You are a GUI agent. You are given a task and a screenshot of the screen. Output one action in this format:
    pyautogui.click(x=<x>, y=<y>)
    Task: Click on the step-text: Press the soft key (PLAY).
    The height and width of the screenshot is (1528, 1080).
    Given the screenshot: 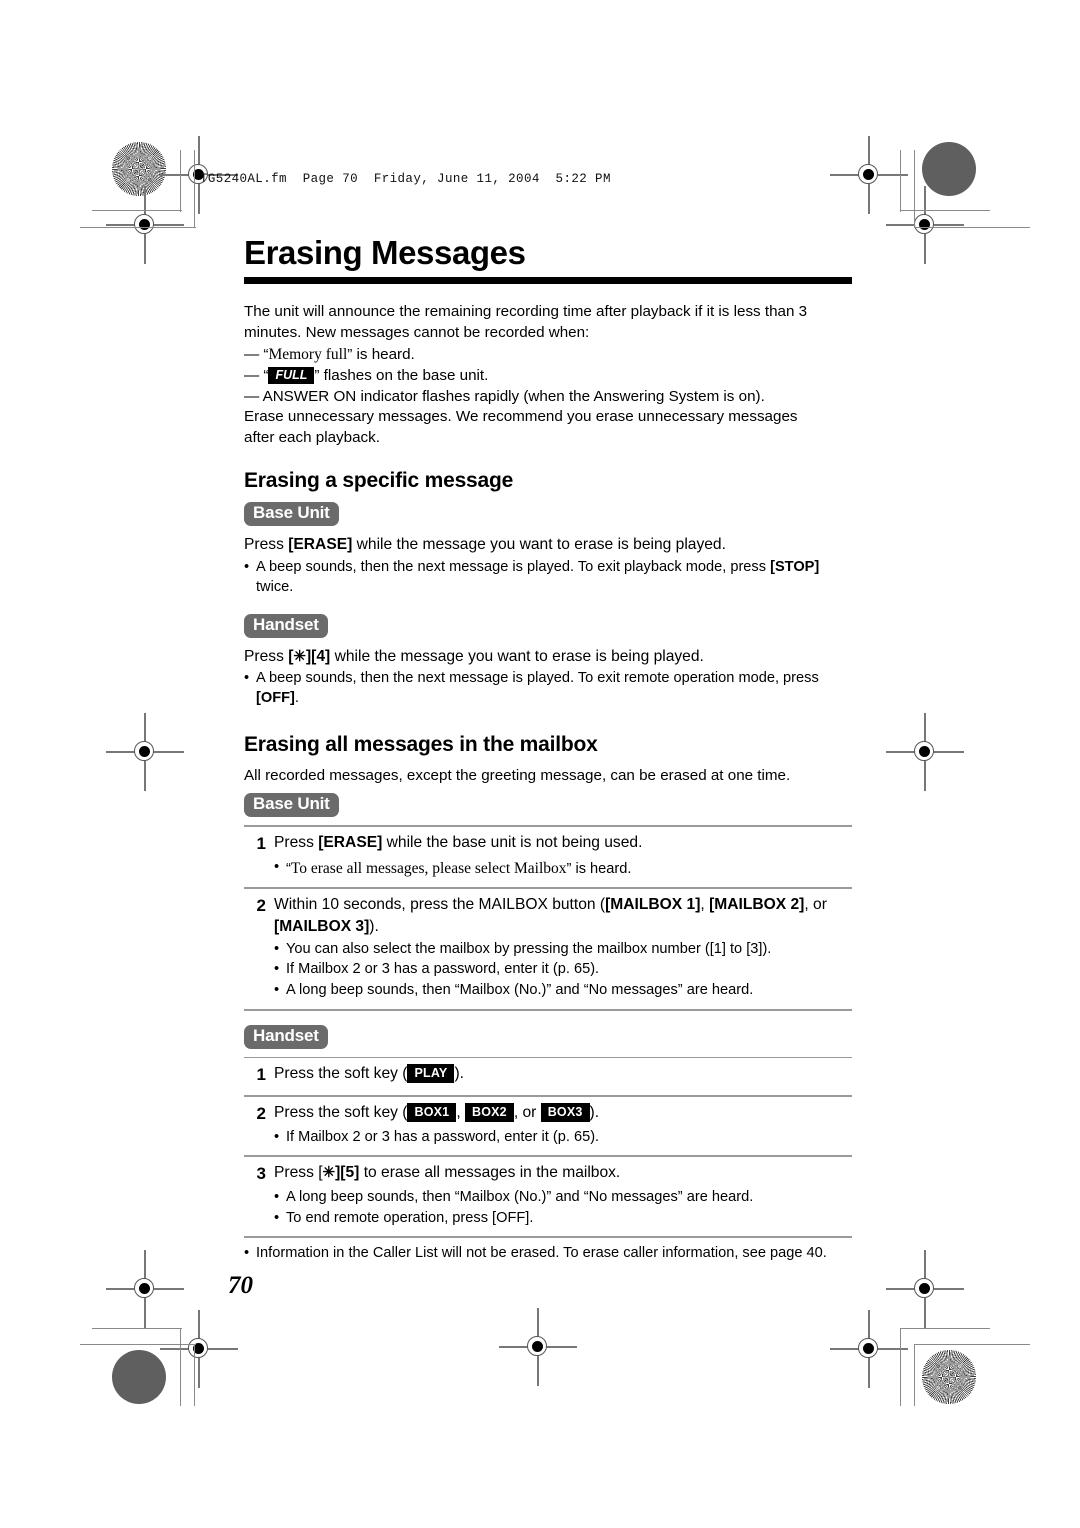 What is the action you would take?
    pyautogui.click(x=369, y=1074)
    